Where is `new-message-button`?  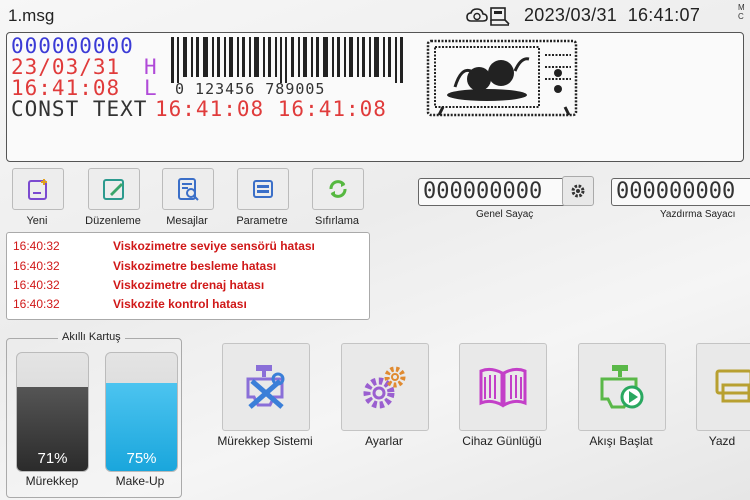 new-message-button is located at coordinates (38, 189).